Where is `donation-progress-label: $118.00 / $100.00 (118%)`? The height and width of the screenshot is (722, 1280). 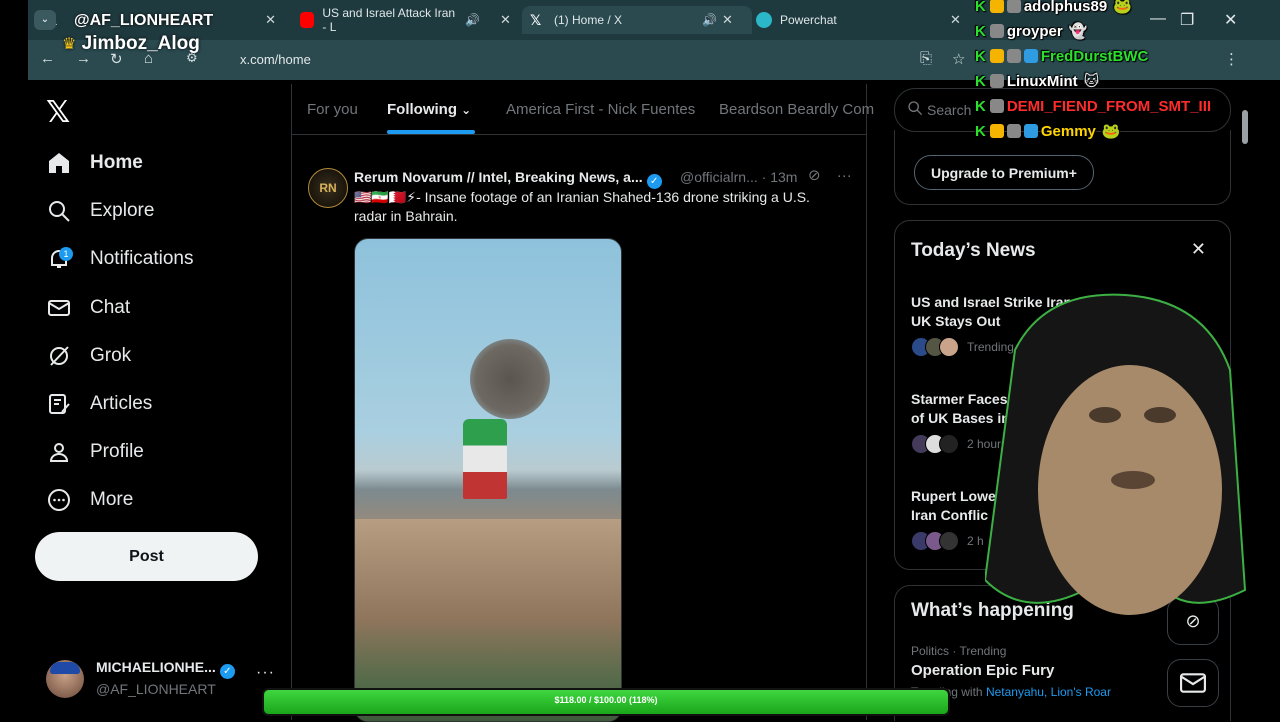 donation-progress-label: $118.00 / $100.00 (118%) is located at coordinates (606, 700).